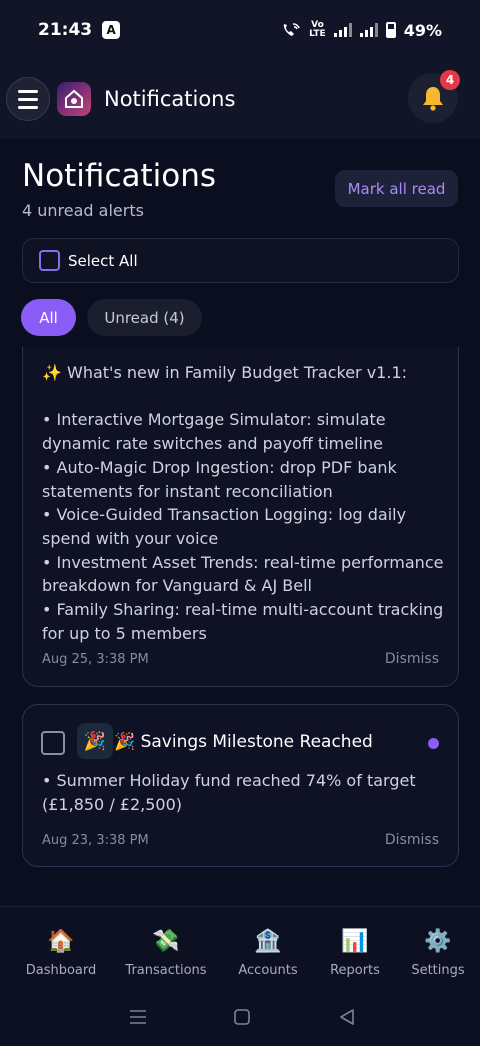  I want to click on bell-icon, so click(433, 99).